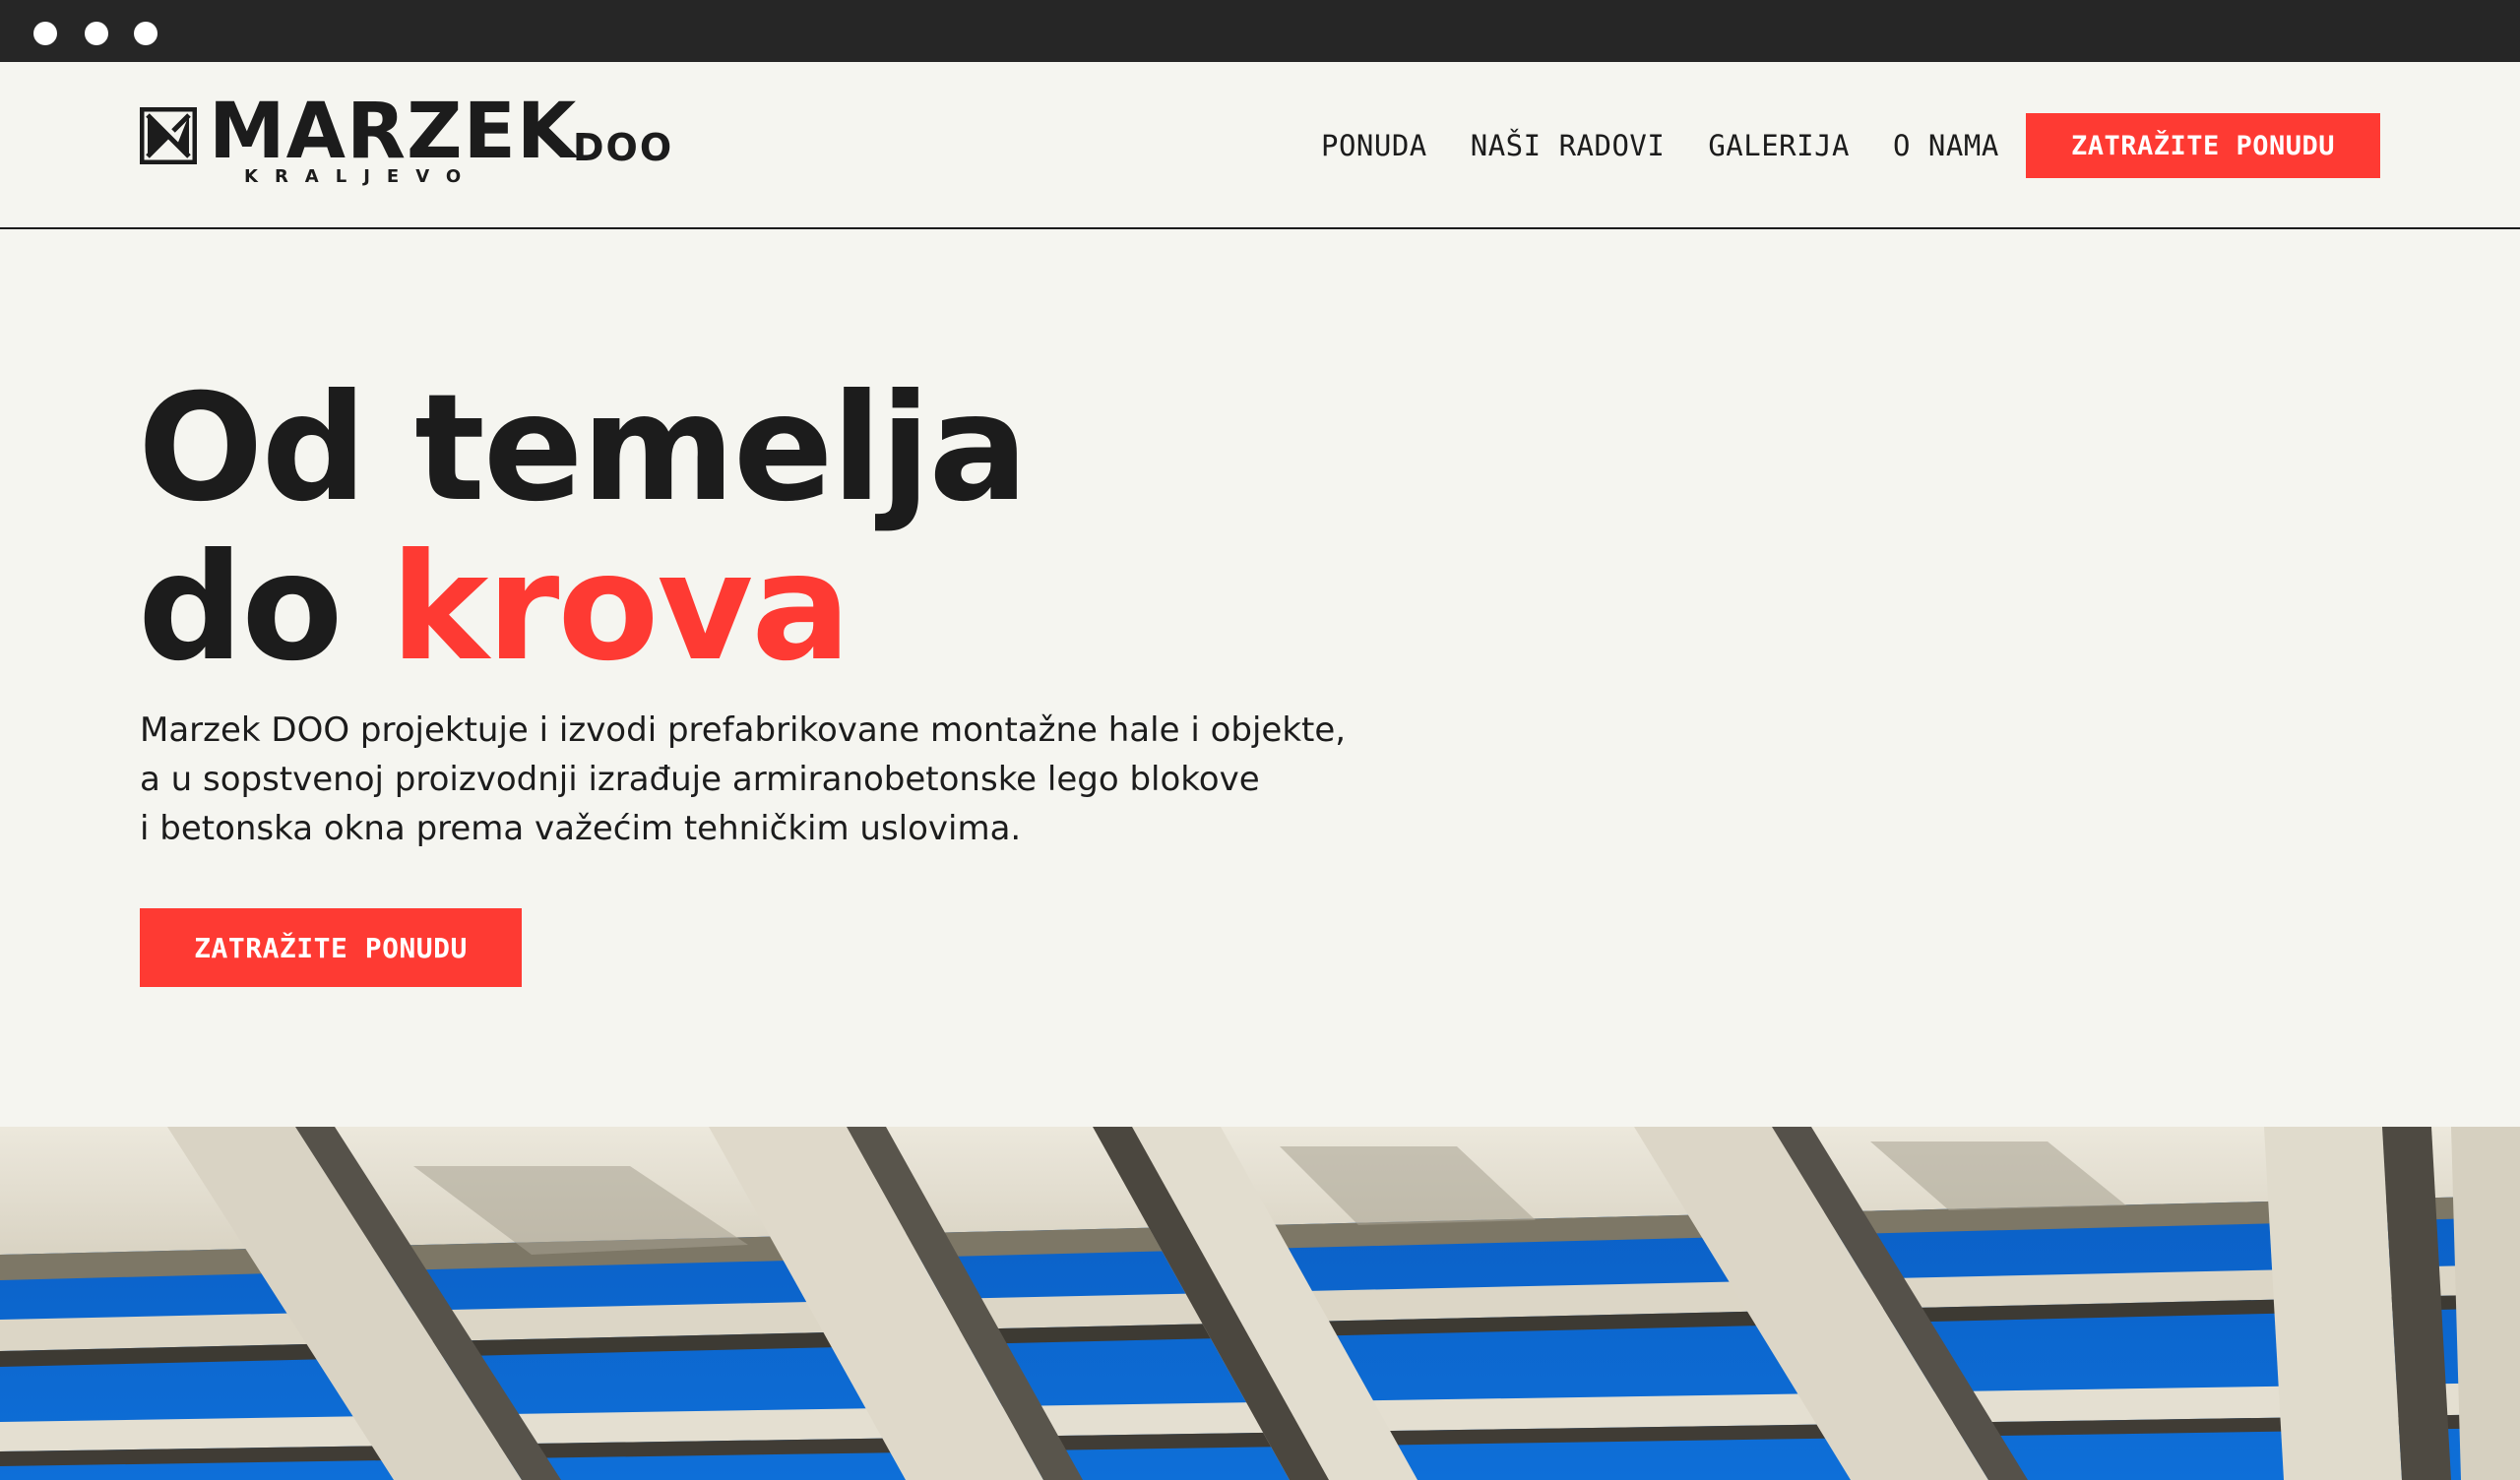  I want to click on logo-city: KRALJEVO, so click(361, 177).